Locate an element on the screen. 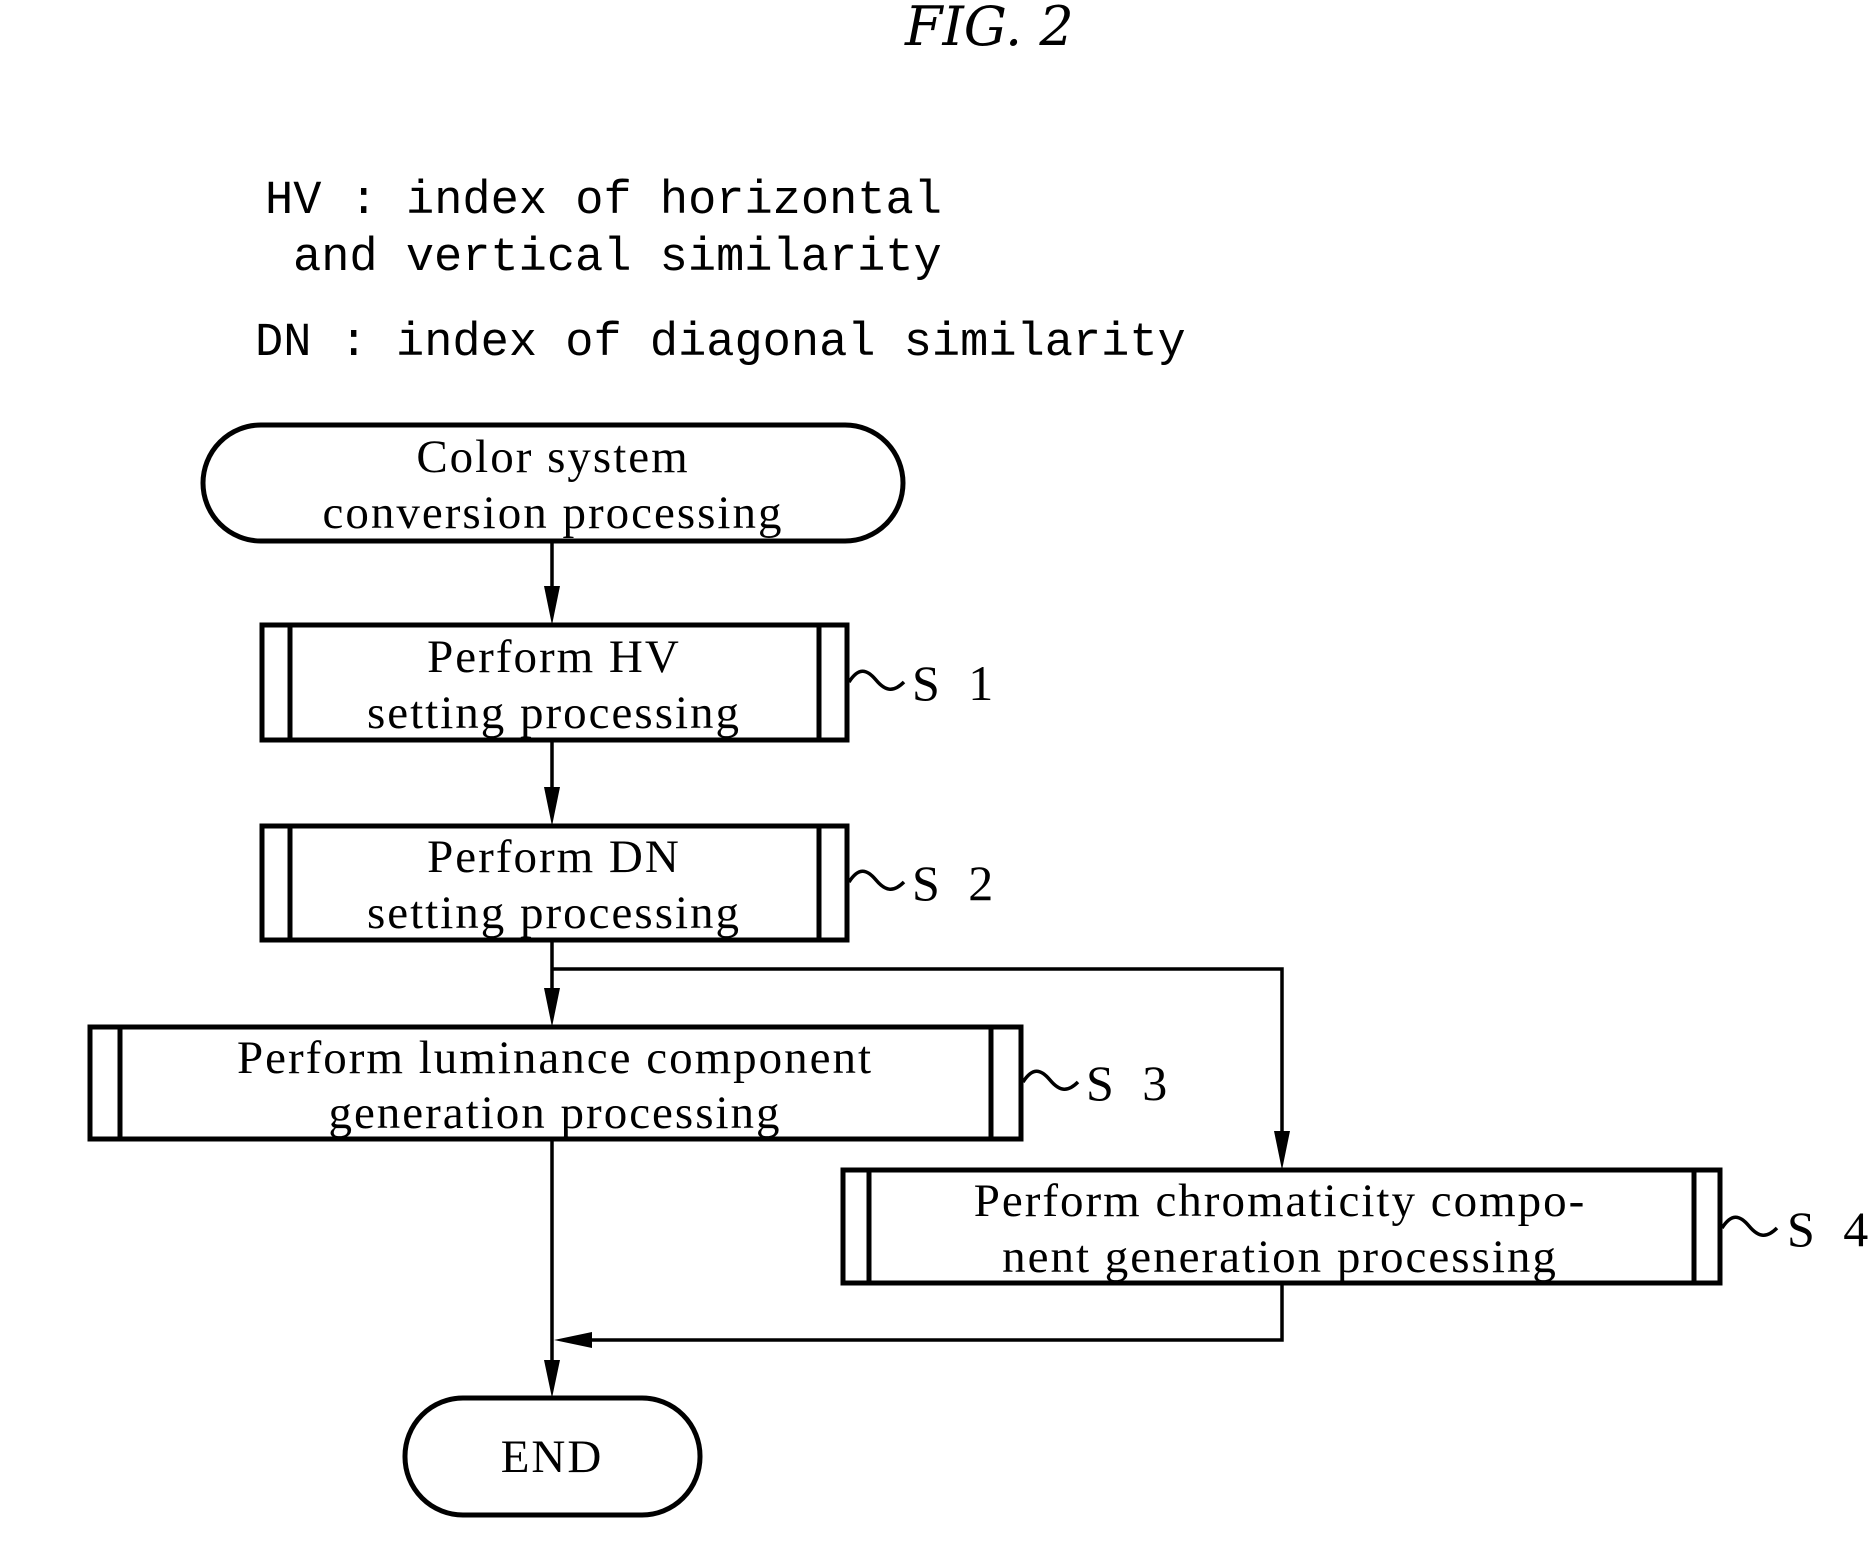 Image resolution: width=1876 pixels, height=1549 pixels. step-s4-line2: nent generation processing is located at coordinates (1280, 1257).